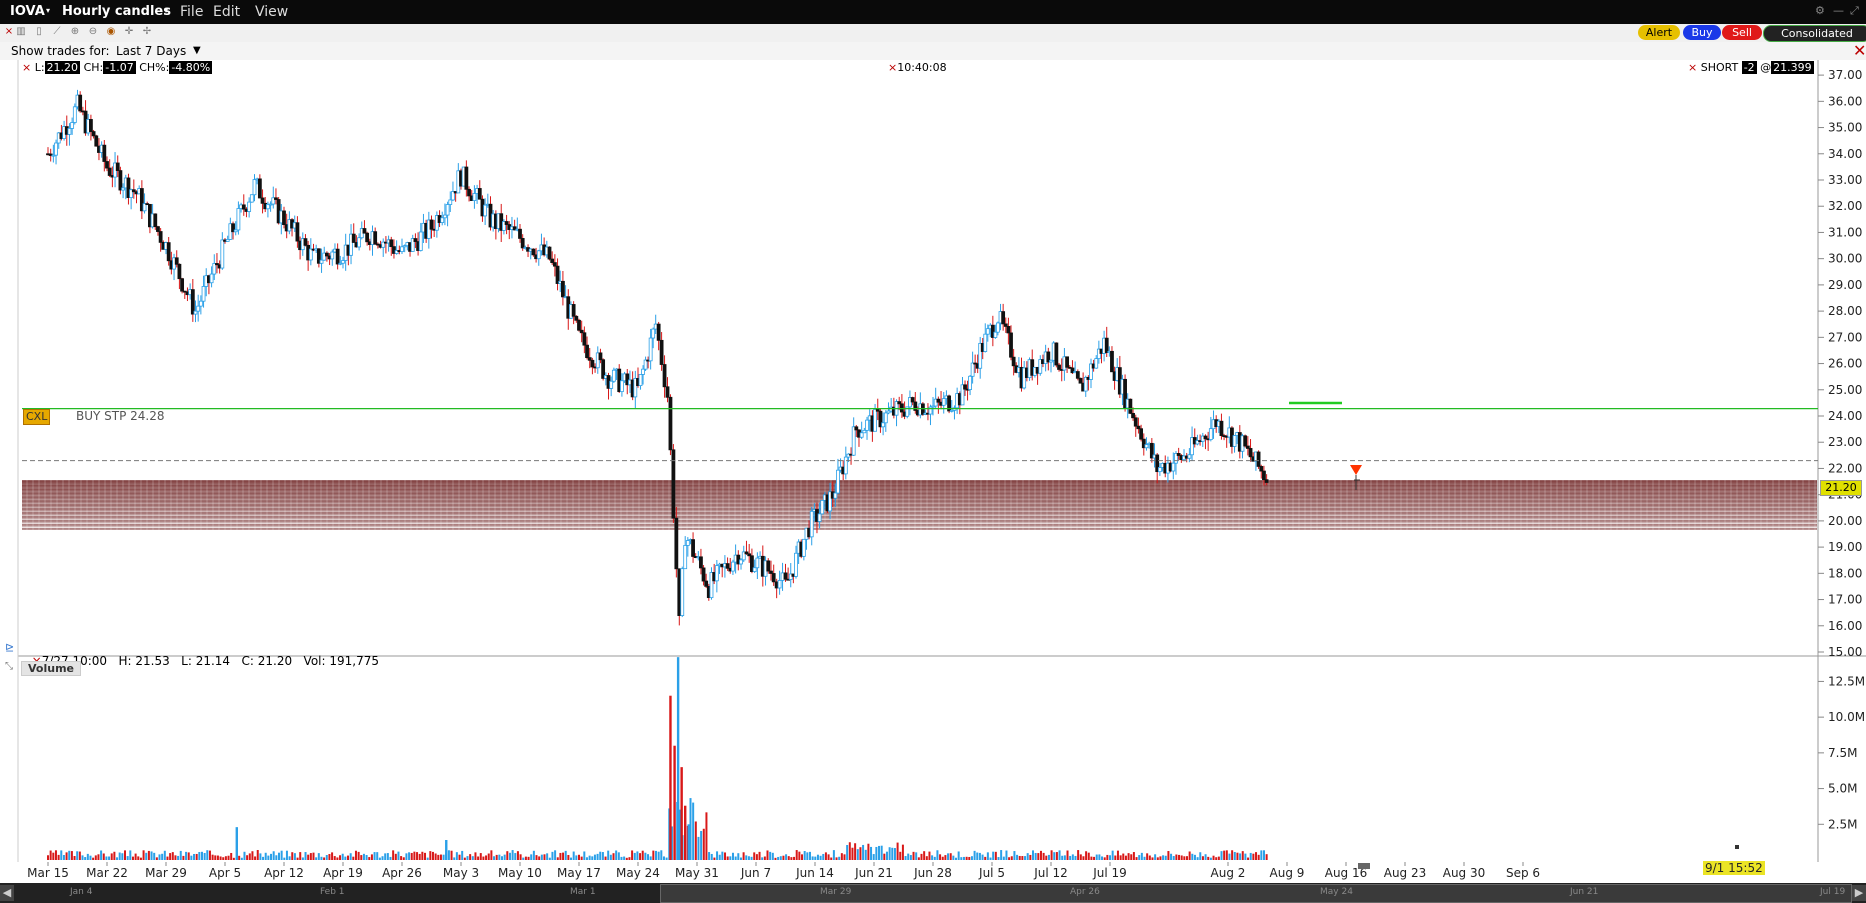  I want to click on cancel-order-button: CXL, so click(37, 417).